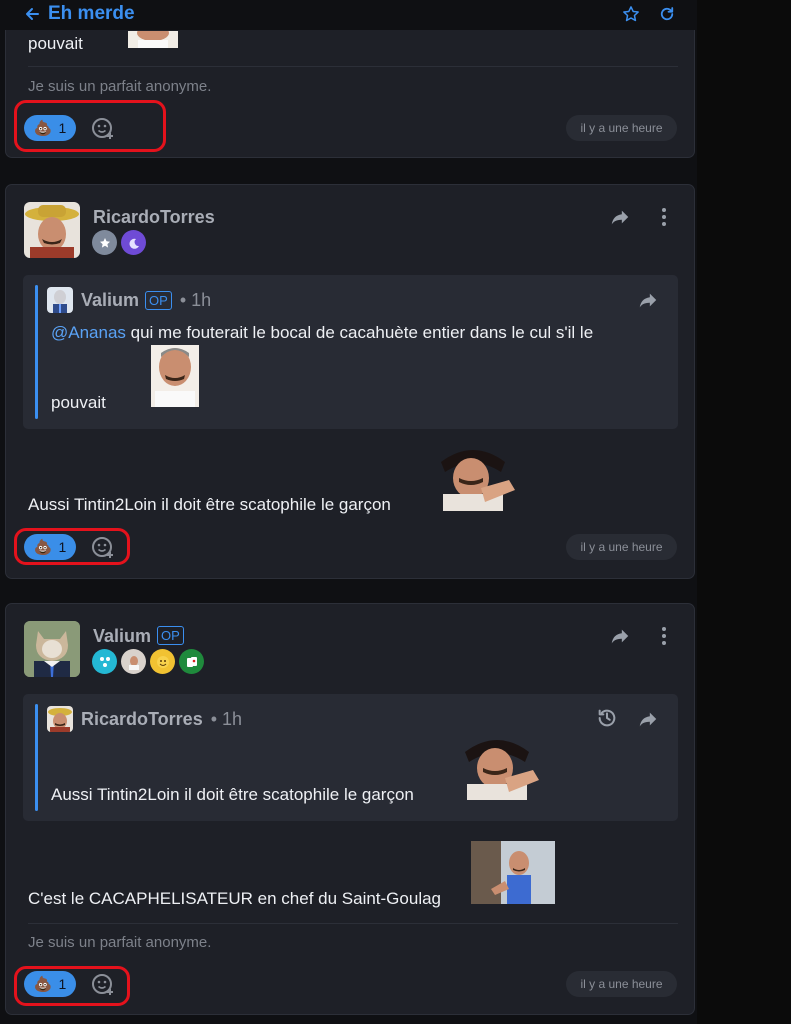 This screenshot has width=791, height=1024. Describe the element at coordinates (133, 661) in the screenshot. I see `portrait-badge` at that location.